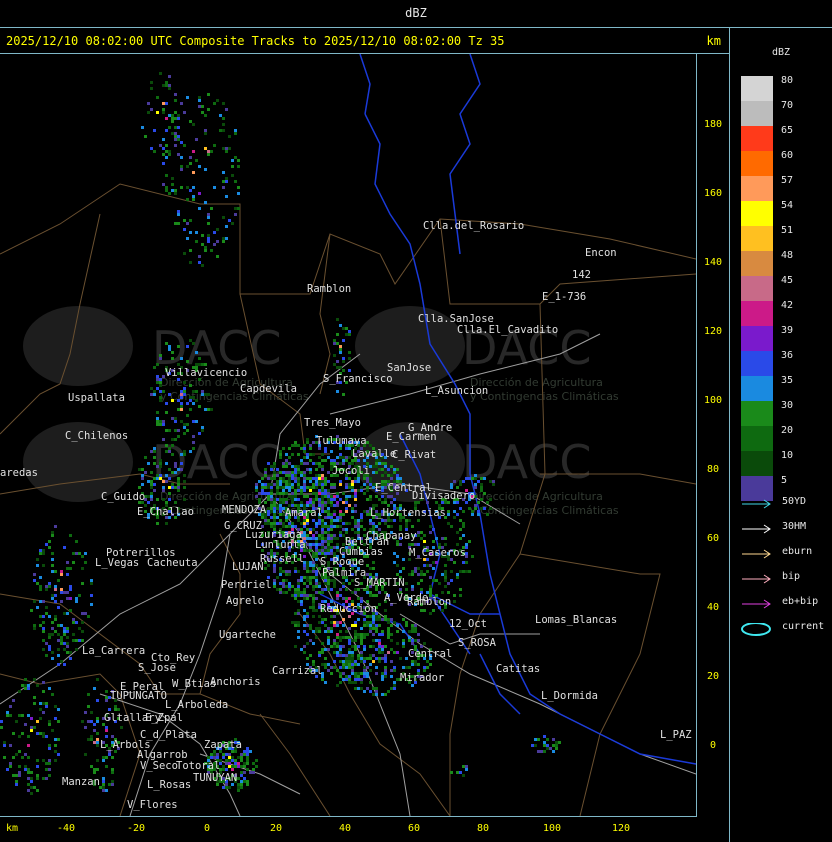 This screenshot has height=842, width=832. What do you see at coordinates (787, 380) in the screenshot?
I see `dbz-swatch-label: 35` at bounding box center [787, 380].